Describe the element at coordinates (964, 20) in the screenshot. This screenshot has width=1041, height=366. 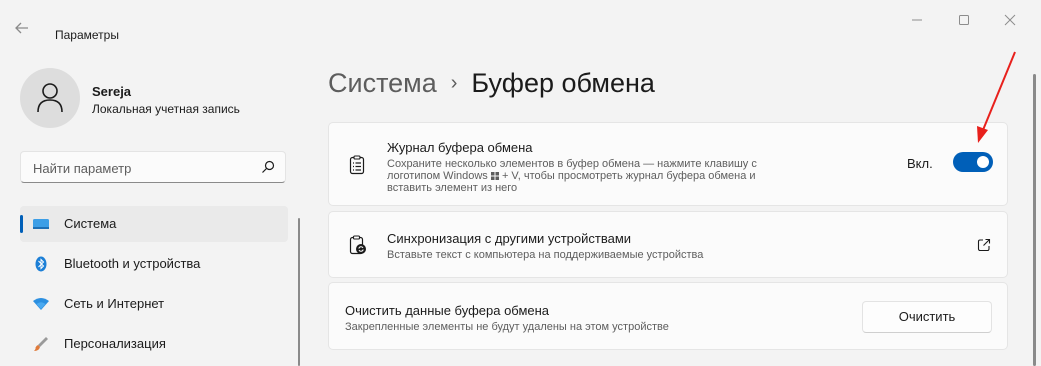
I see `maximize-icon` at that location.